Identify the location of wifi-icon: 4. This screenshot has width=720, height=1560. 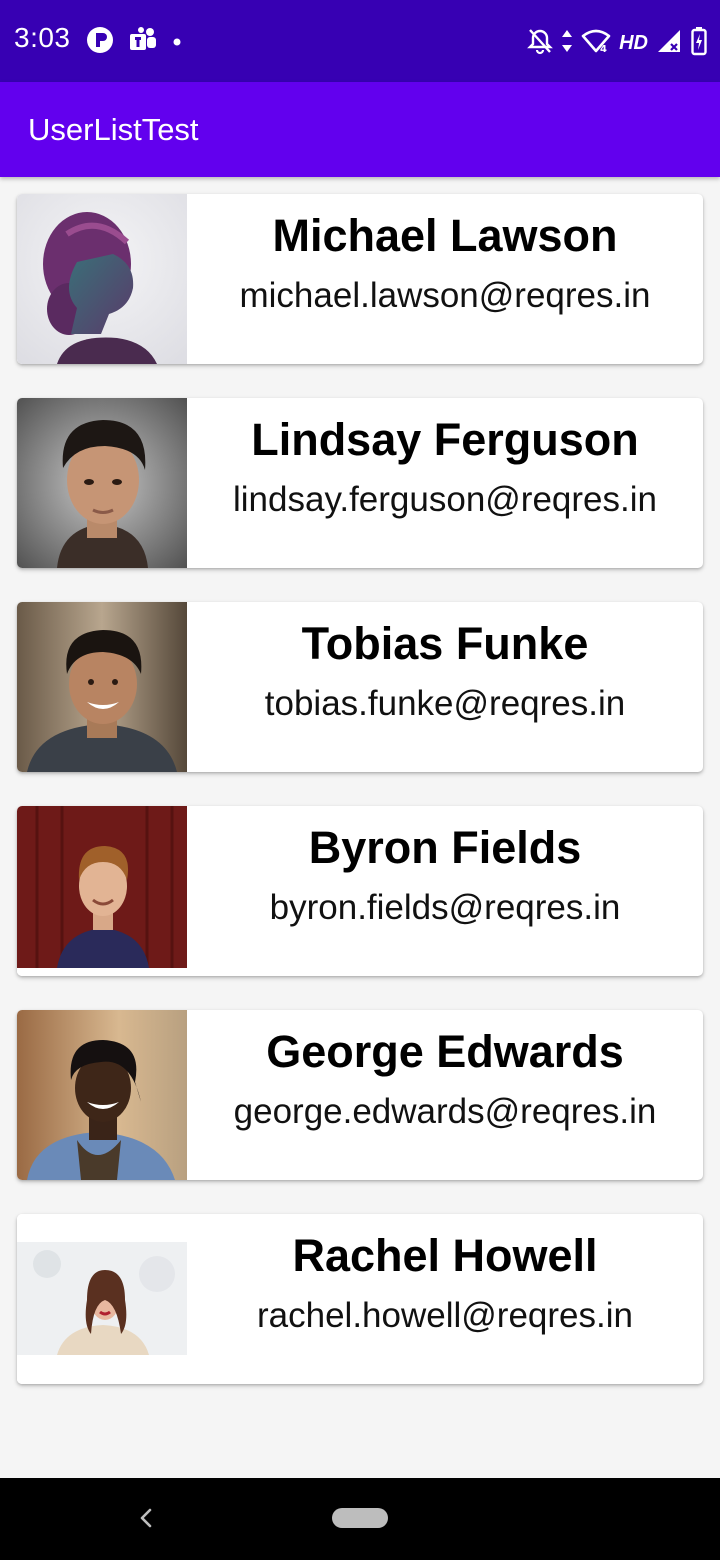
(596, 43).